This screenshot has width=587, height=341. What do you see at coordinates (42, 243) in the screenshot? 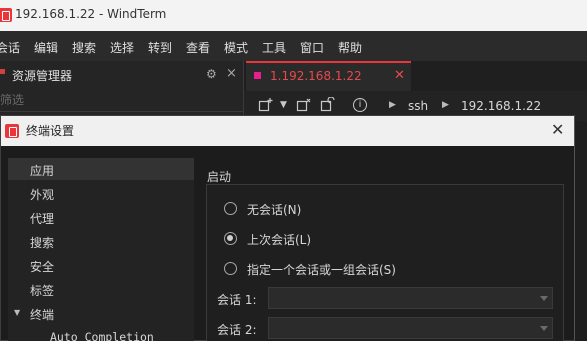
I see `nav-item-label: 搜索` at bounding box center [42, 243].